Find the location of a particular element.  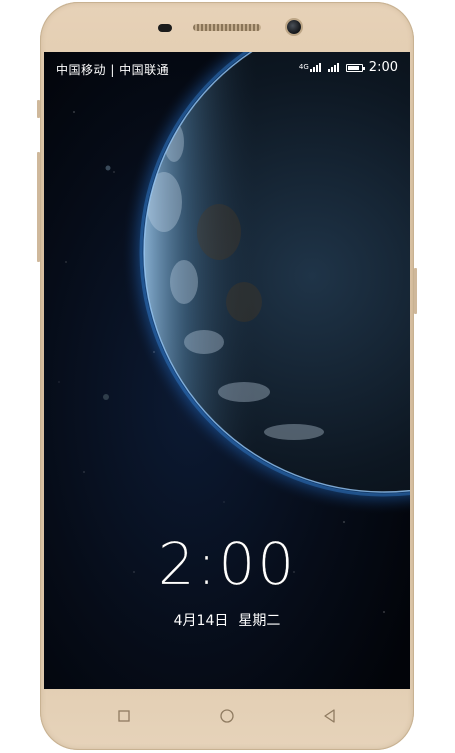

volume-button is located at coordinates (38, 109).